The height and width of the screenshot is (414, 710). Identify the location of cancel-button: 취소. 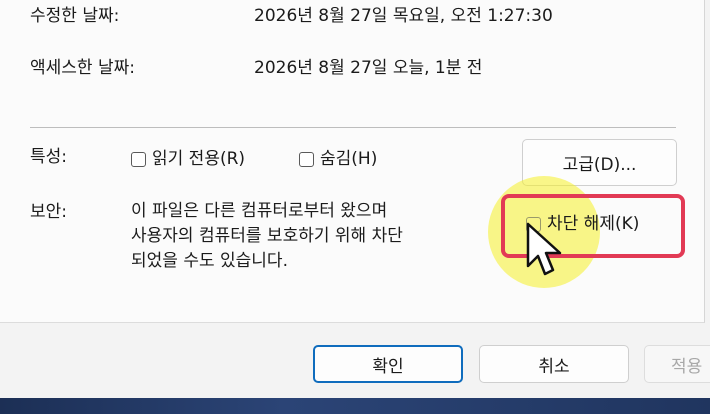
(554, 364).